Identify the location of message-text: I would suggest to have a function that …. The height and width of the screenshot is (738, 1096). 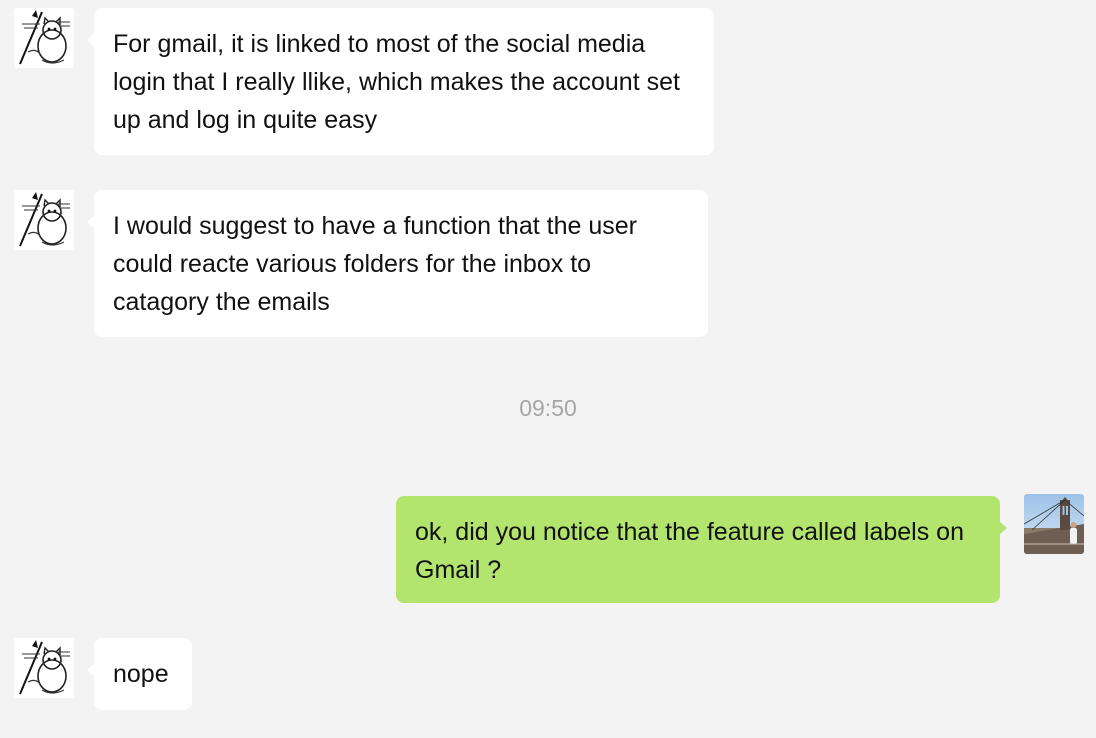
(375, 264).